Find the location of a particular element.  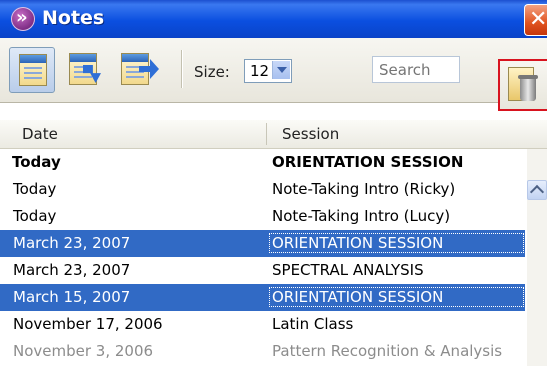

delete-button is located at coordinates (522, 85).